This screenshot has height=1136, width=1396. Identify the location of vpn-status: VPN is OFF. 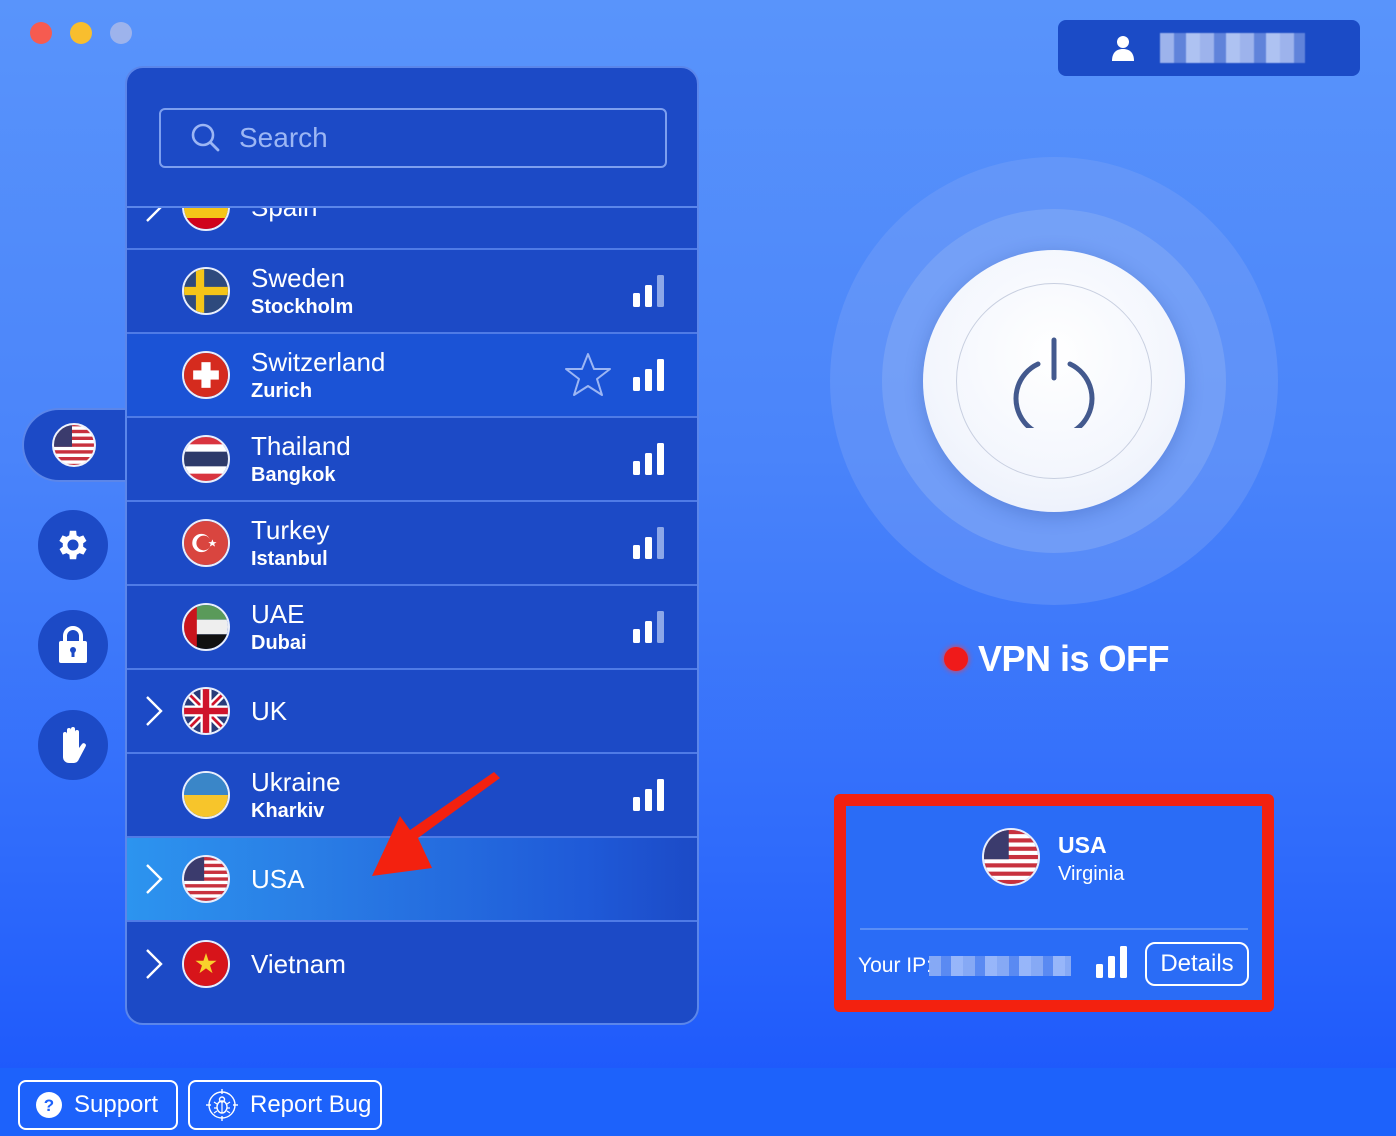
(1057, 659).